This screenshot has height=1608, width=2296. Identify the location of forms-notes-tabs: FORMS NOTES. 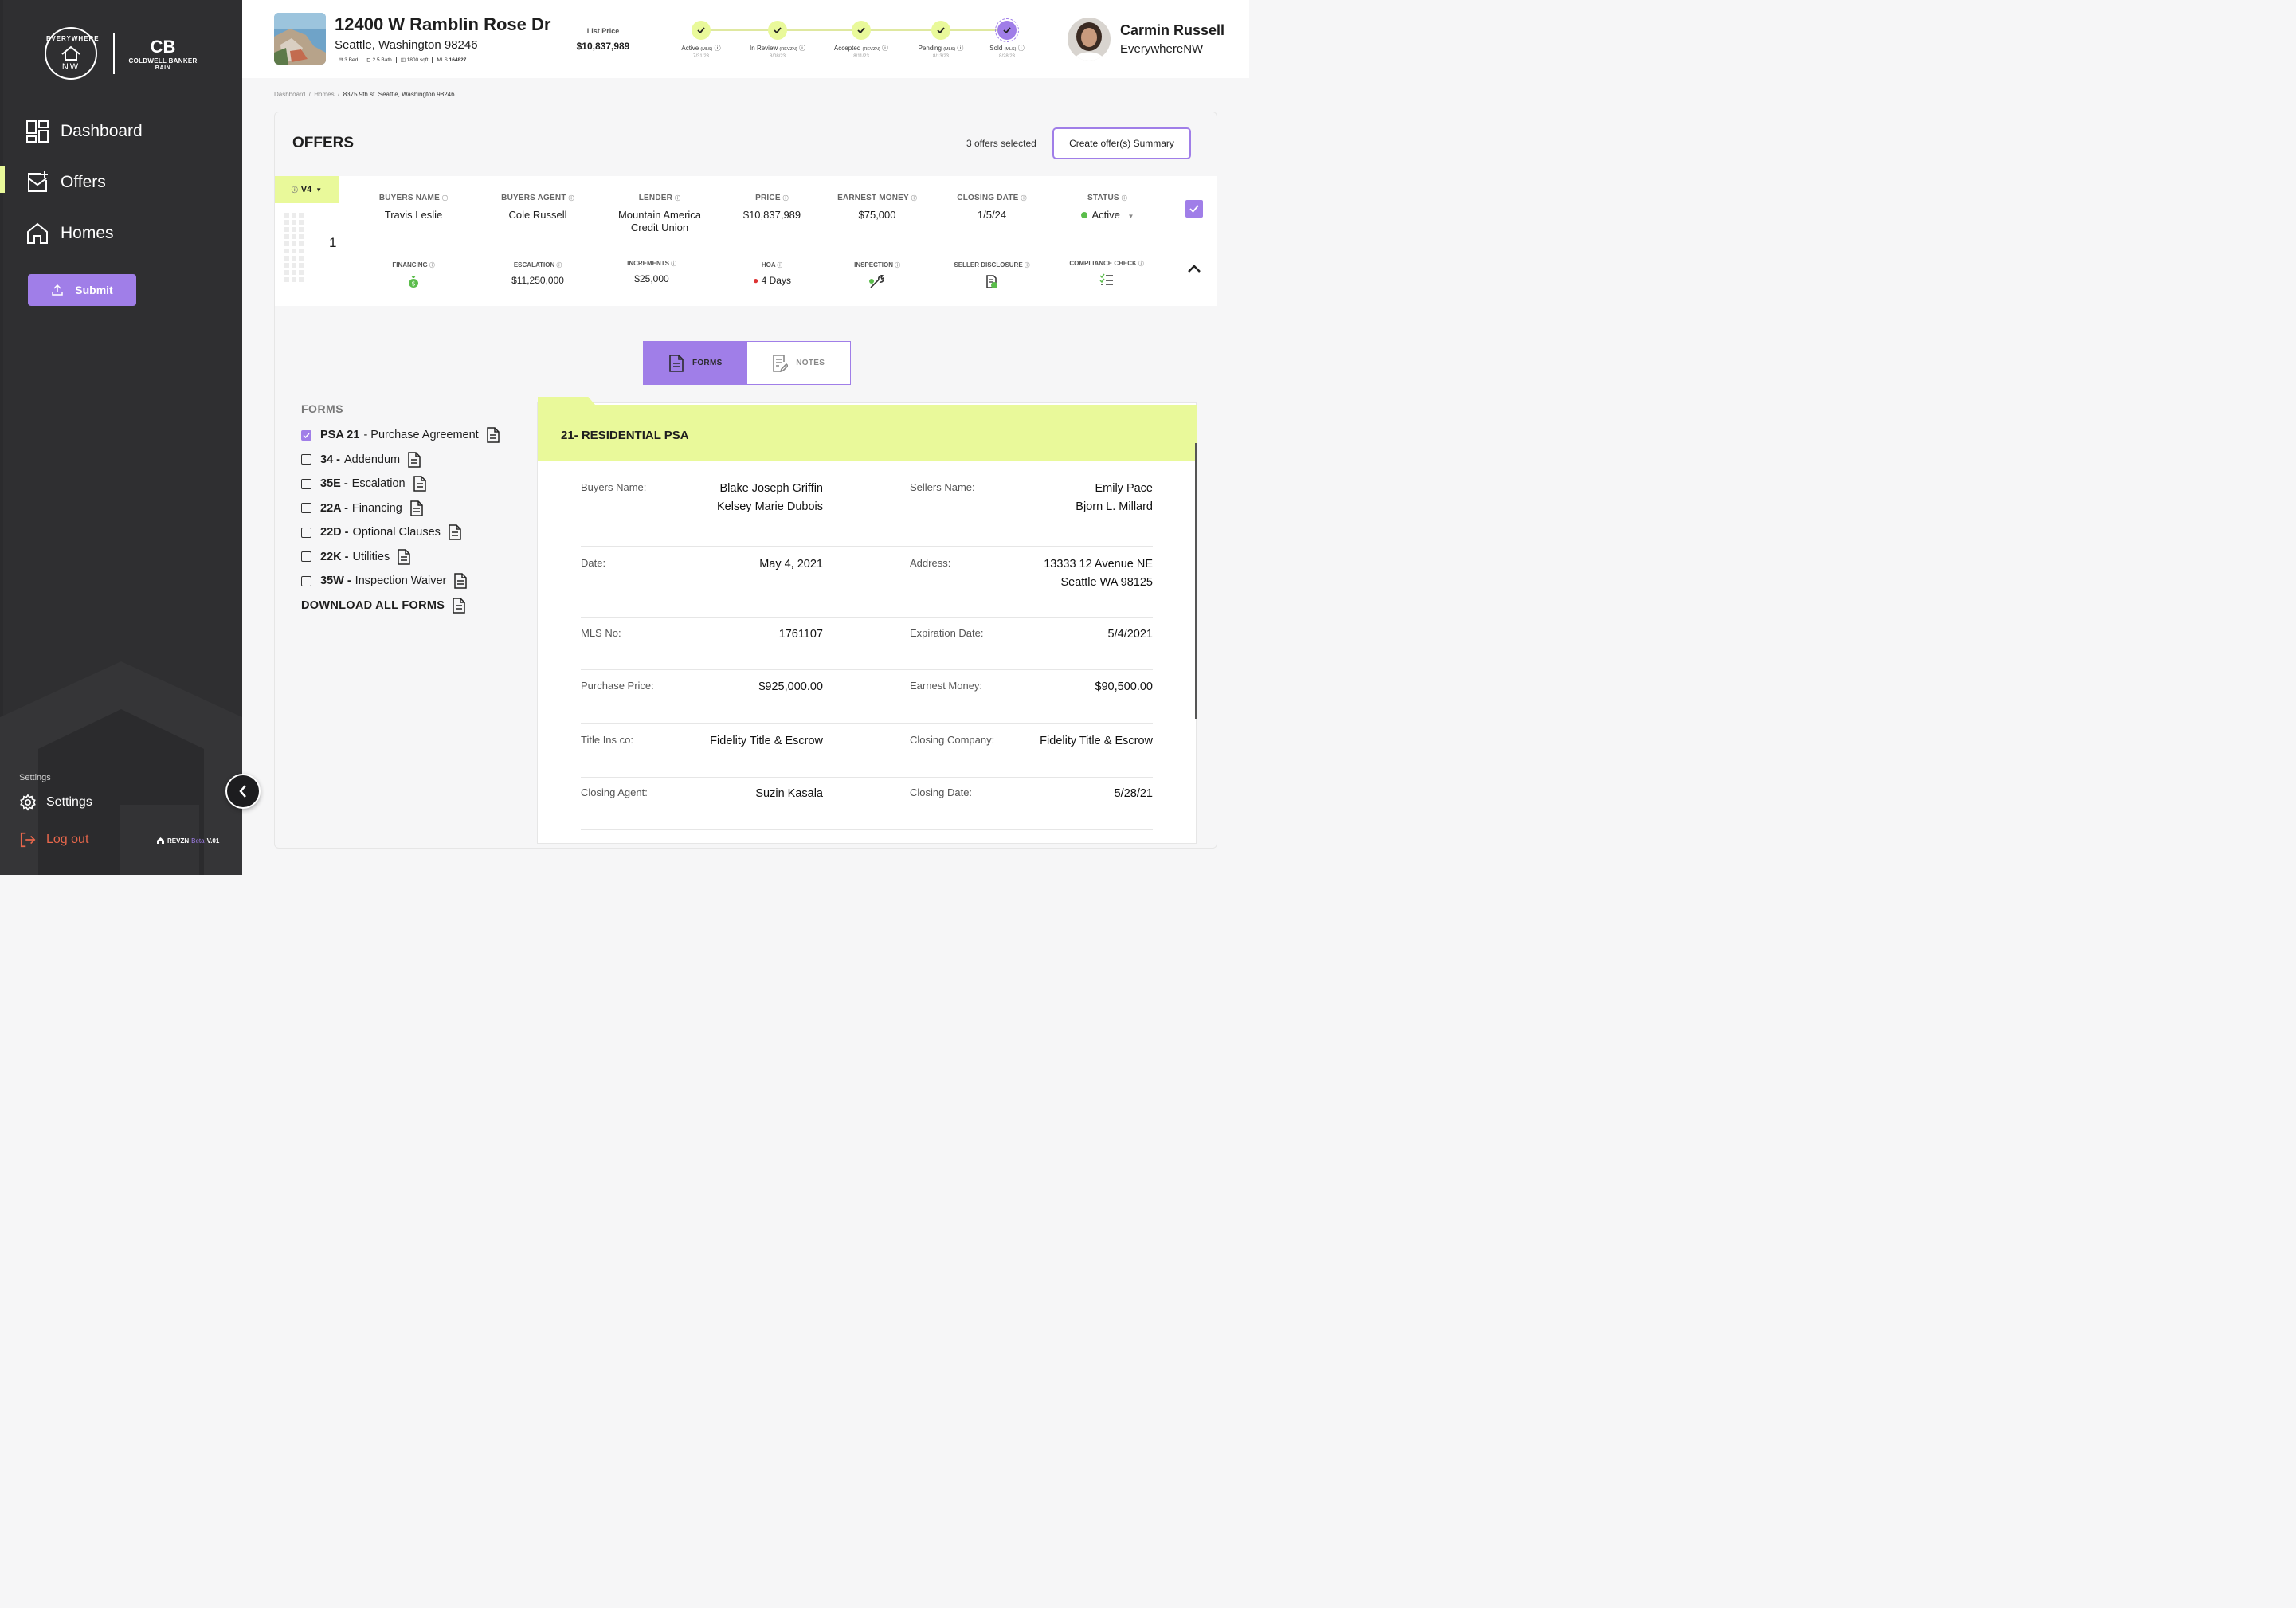
(747, 363).